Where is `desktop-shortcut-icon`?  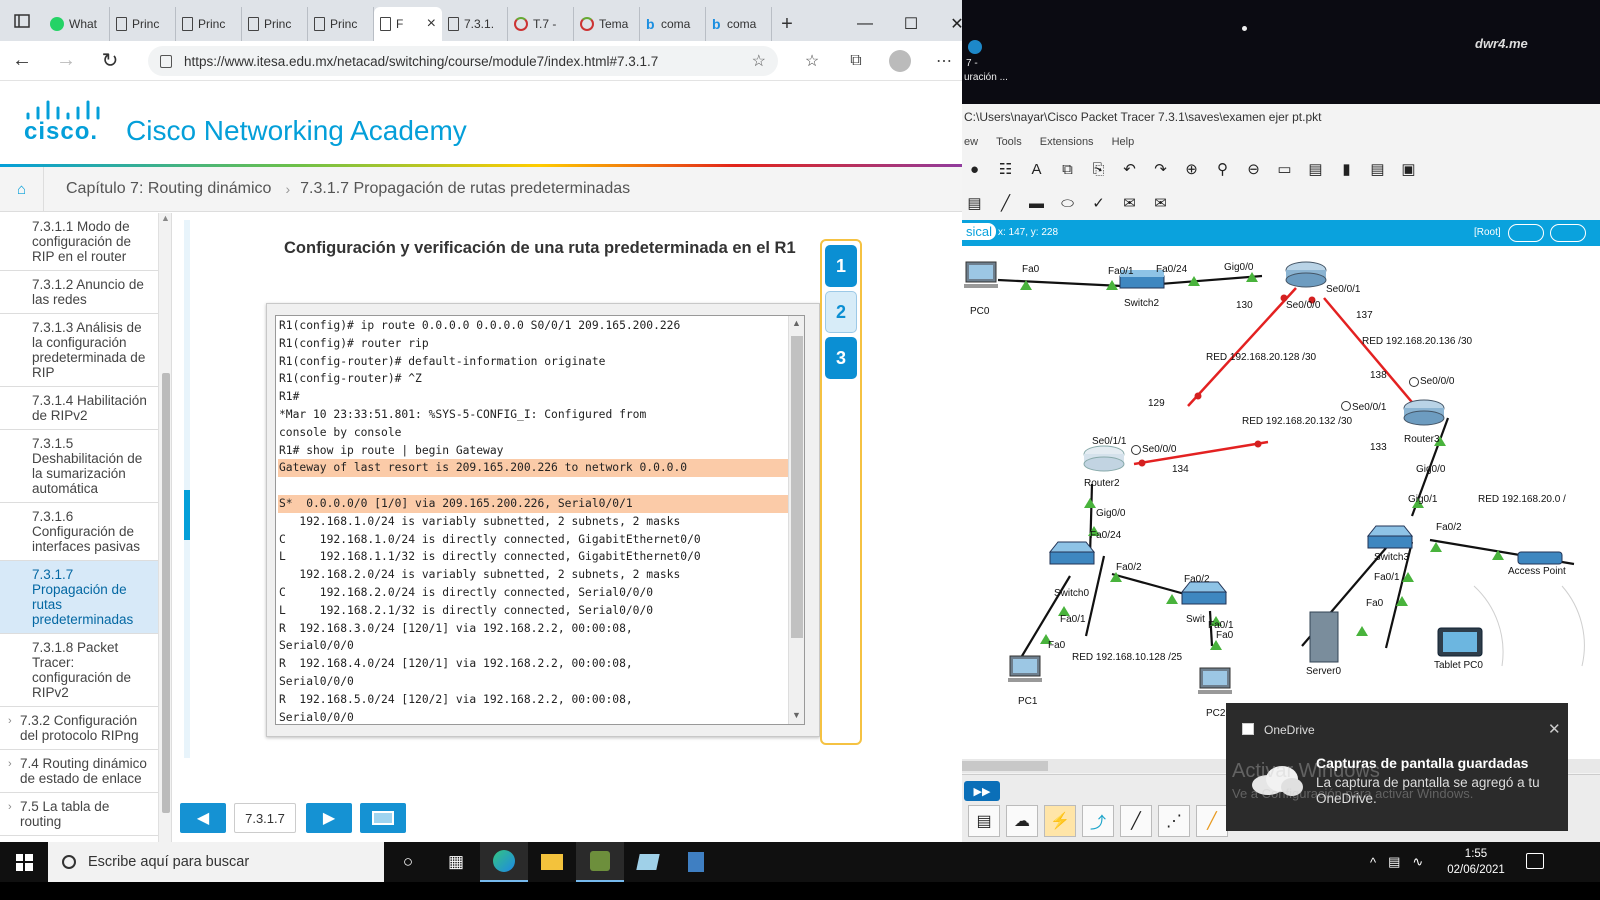 desktop-shortcut-icon is located at coordinates (975, 47).